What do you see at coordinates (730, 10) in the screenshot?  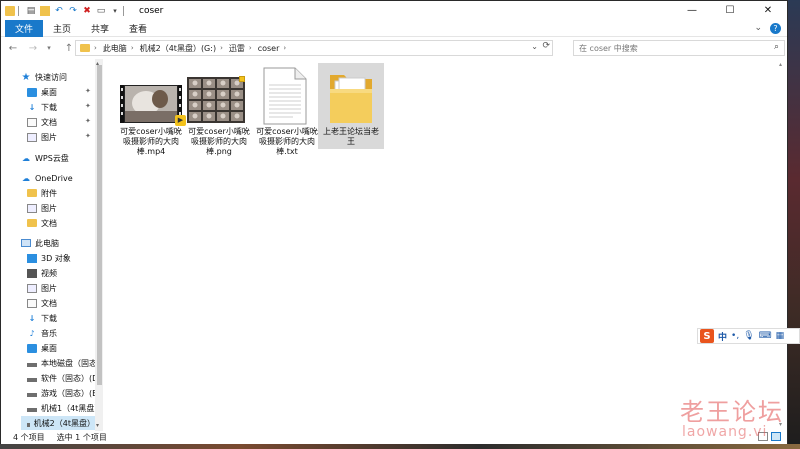 I see `maximize-button: ☐` at bounding box center [730, 10].